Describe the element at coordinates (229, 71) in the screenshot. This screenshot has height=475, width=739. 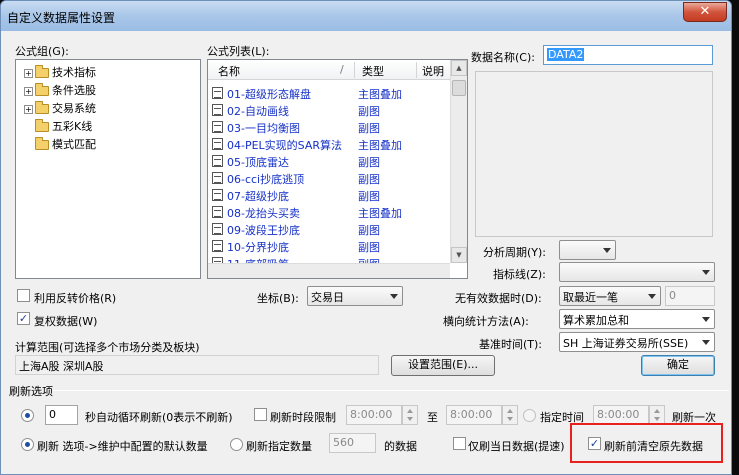
I see `column-name: 名称` at that location.